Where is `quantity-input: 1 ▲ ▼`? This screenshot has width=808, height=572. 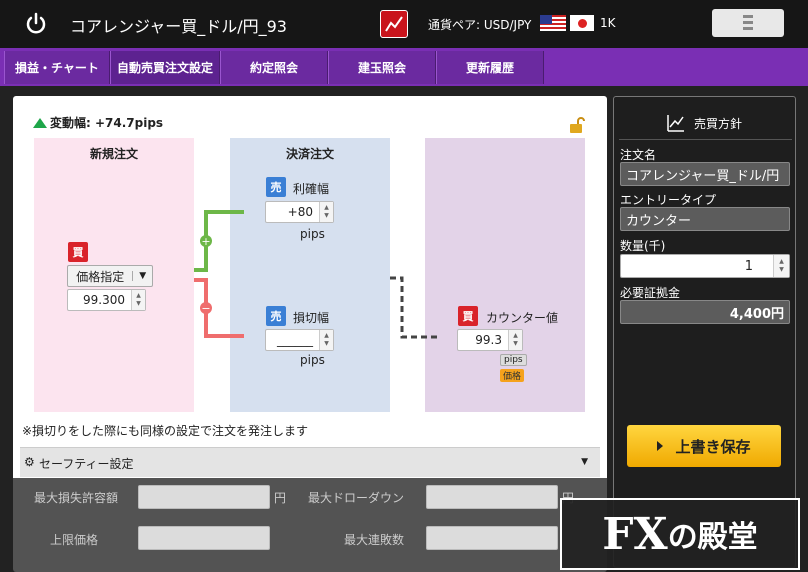
quantity-input: 1 ▲ ▼ is located at coordinates (705, 266).